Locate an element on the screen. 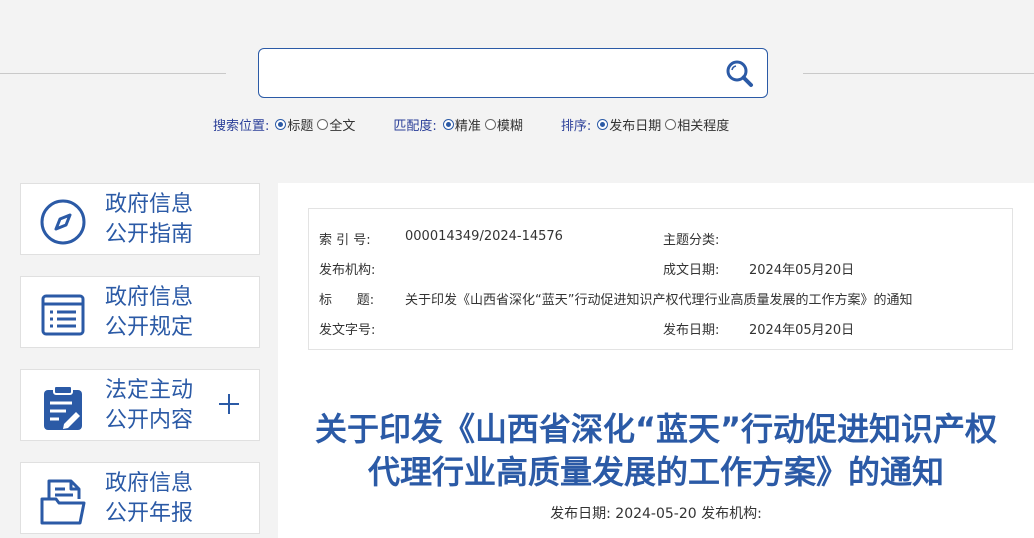 The height and width of the screenshot is (538, 1034). search-position-label: 搜索位置: is located at coordinates (241, 126).